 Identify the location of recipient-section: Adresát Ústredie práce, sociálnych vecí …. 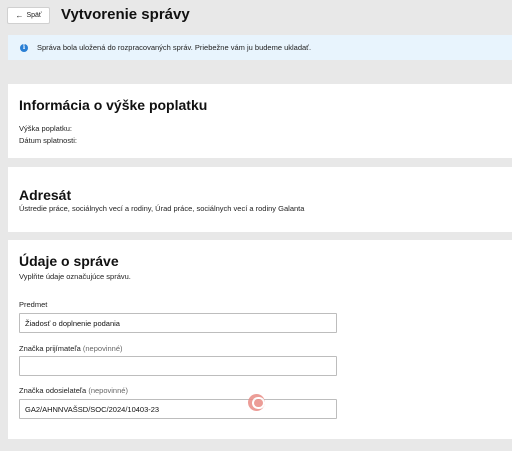
(260, 199).